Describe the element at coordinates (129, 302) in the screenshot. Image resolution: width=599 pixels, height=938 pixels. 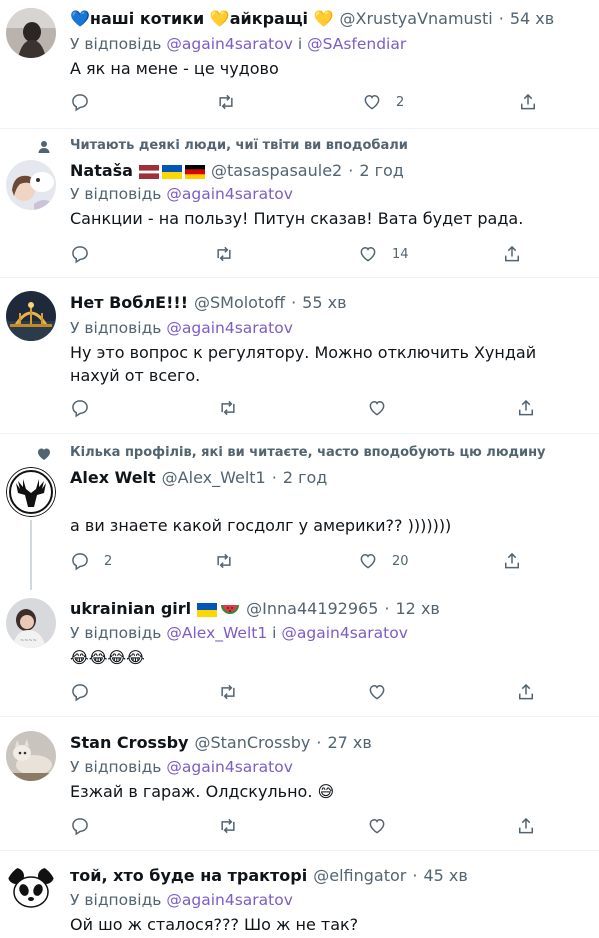
I see `display-name: Нет ВоблЕ!!!` at that location.